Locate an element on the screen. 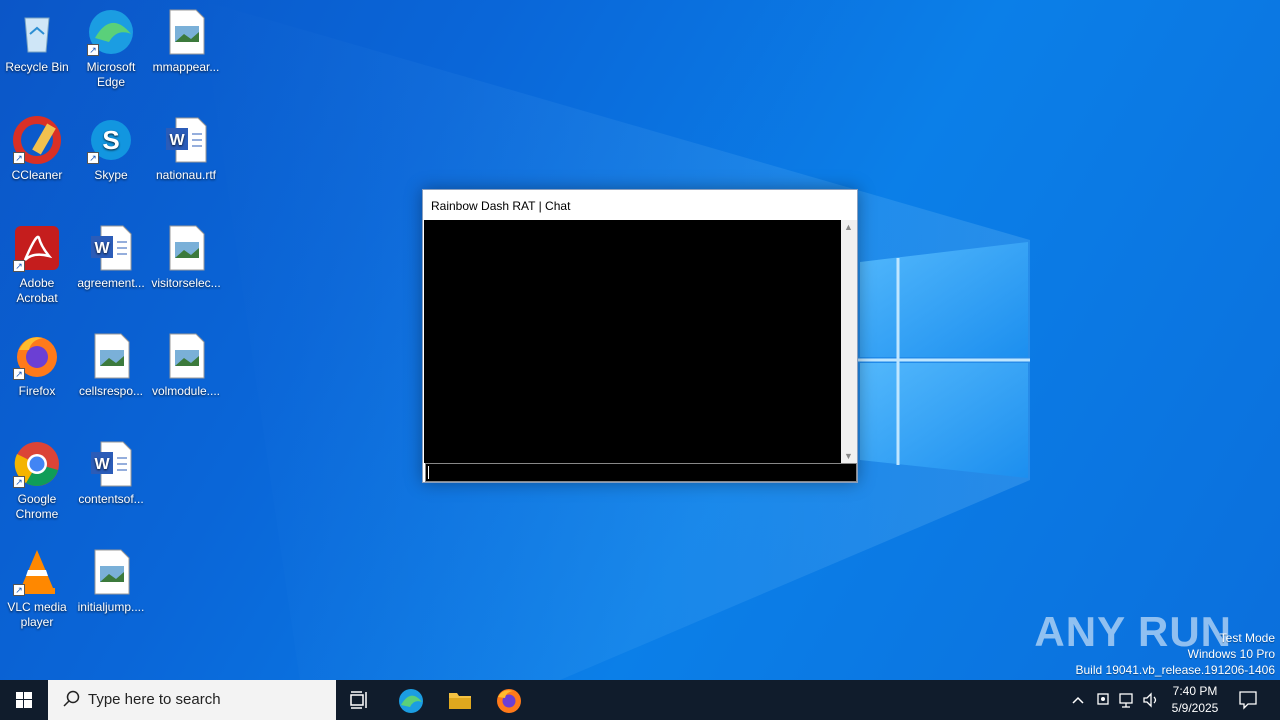  desktop-icon-label: Skype is located at coordinates (111, 175).